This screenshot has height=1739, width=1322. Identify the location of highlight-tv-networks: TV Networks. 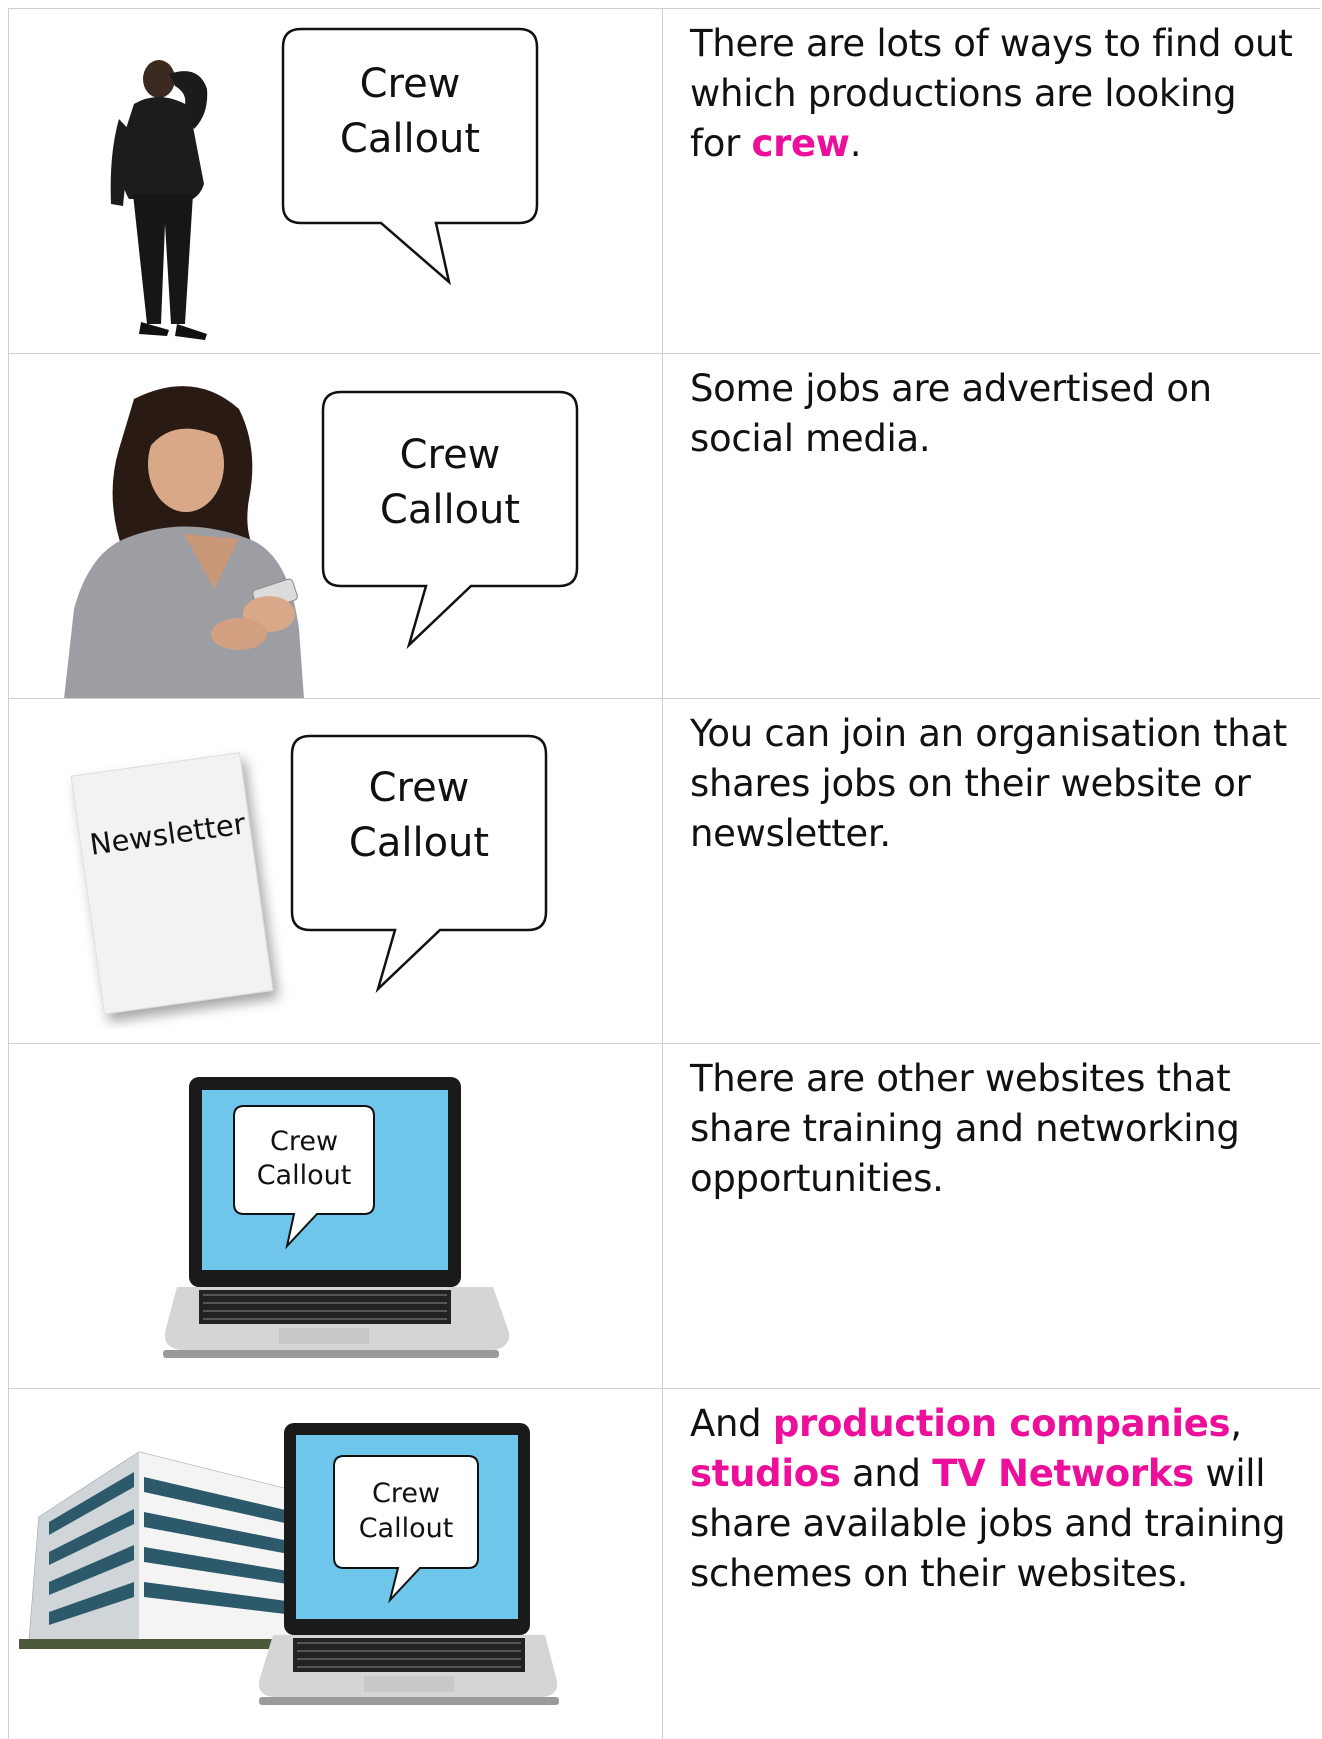
(1063, 1473).